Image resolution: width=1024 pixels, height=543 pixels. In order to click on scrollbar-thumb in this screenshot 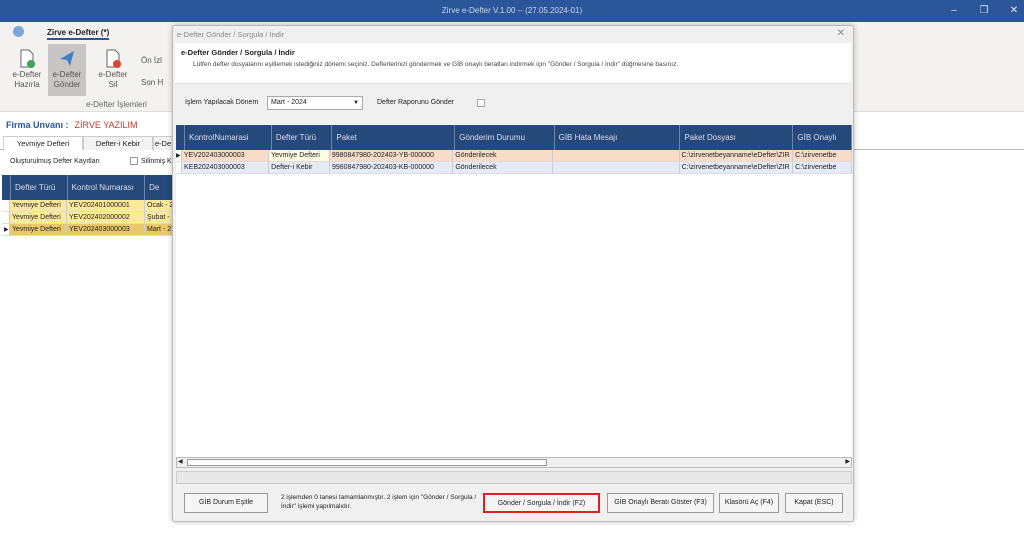, I will do `click(367, 462)`.